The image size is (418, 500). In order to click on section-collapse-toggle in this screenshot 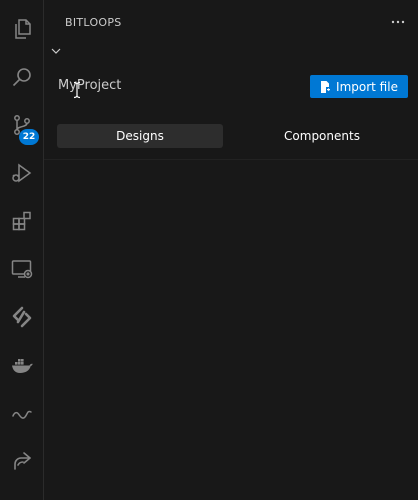, I will do `click(56, 51)`.